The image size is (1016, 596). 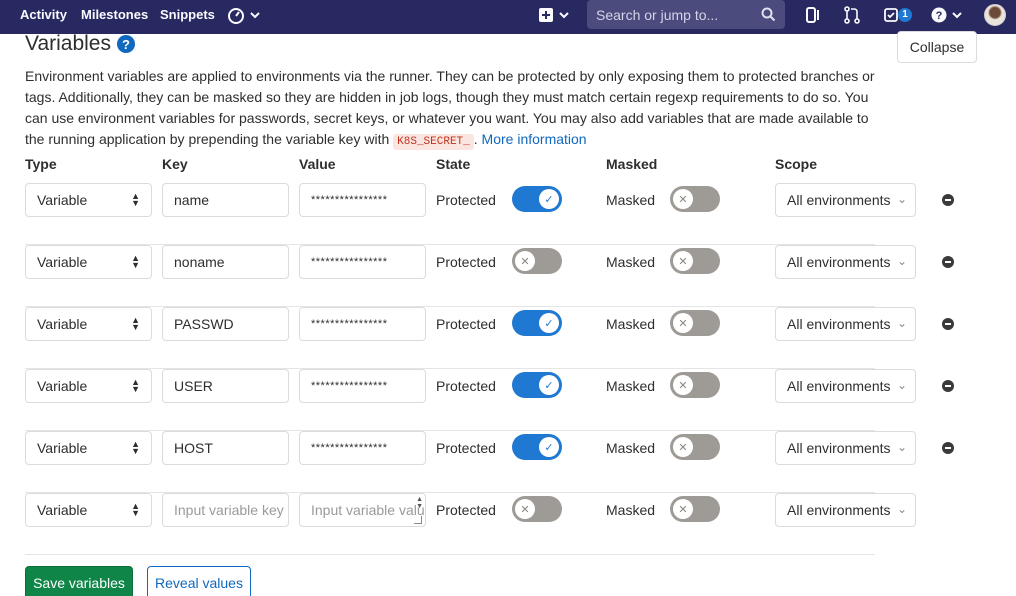 I want to click on textarea-scroll-arrows-icon: ▲ ▼, so click(x=419, y=503).